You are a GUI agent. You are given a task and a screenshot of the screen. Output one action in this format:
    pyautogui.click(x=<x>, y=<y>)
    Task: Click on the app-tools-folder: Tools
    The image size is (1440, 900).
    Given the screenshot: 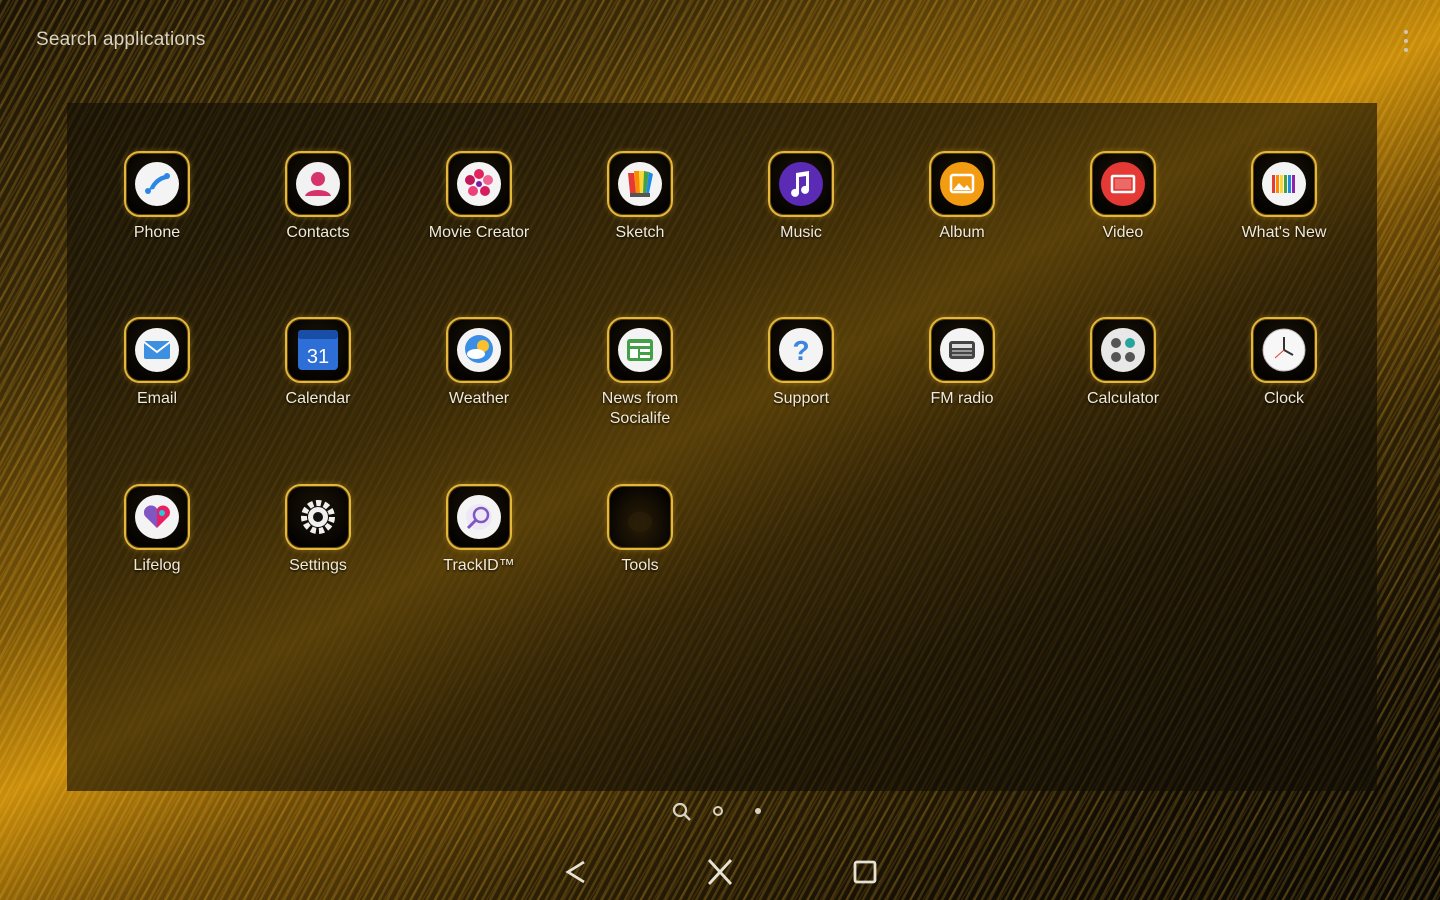 What is the action you would take?
    pyautogui.click(x=640, y=530)
    